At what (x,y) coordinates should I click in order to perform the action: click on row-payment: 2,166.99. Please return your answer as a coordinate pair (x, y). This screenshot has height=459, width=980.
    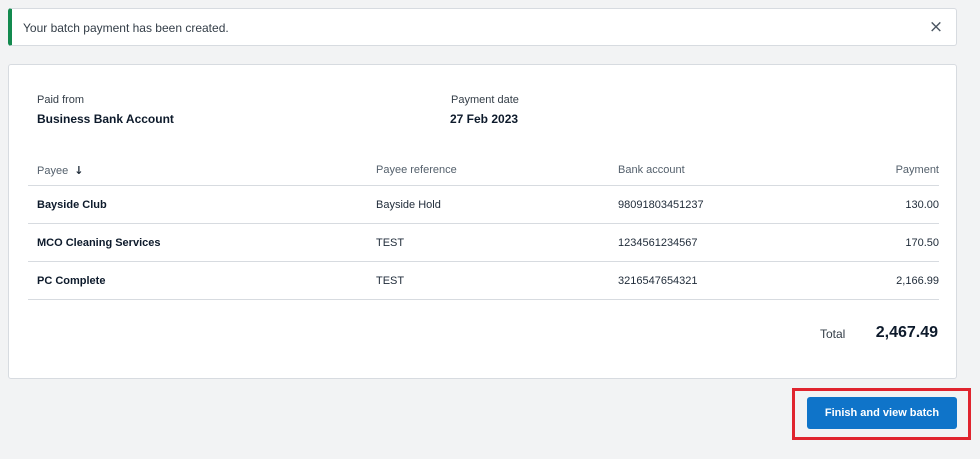
    Looking at the image, I should click on (917, 281).